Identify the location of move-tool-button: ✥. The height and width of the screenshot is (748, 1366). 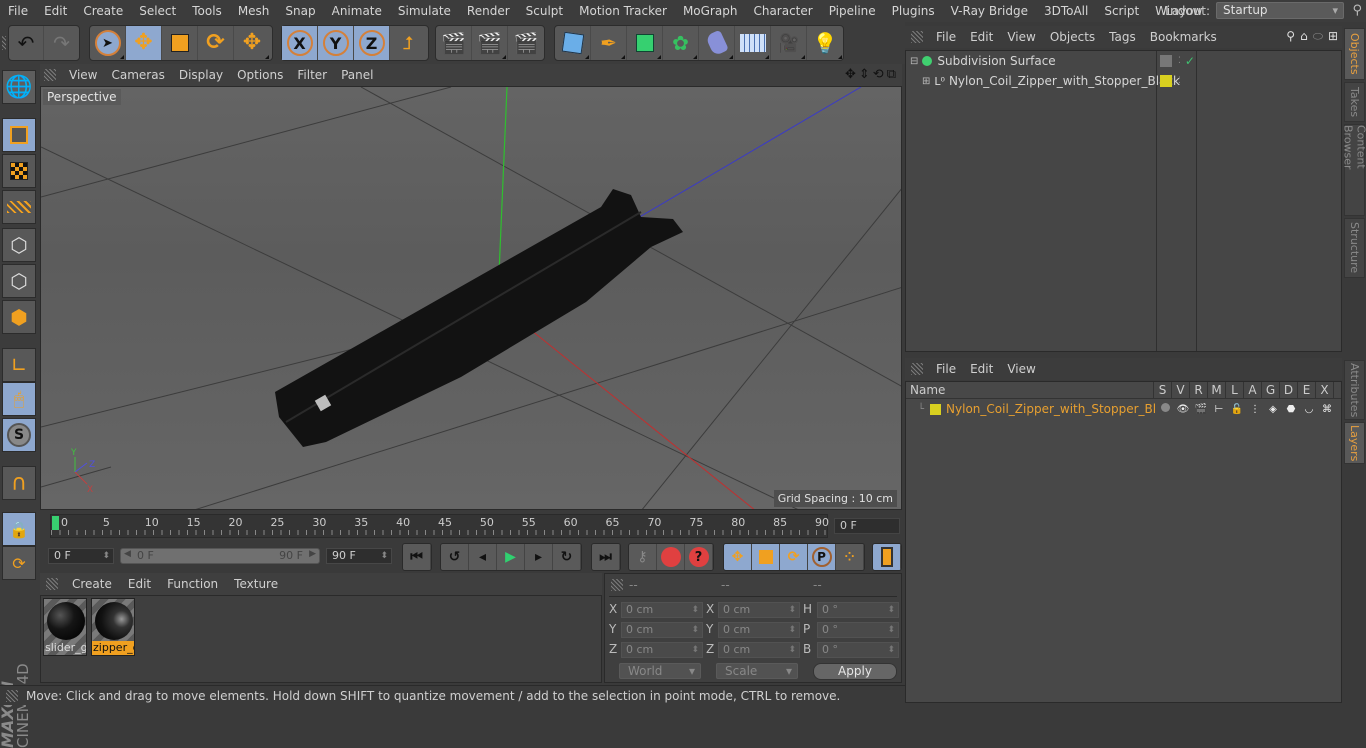
(144, 43).